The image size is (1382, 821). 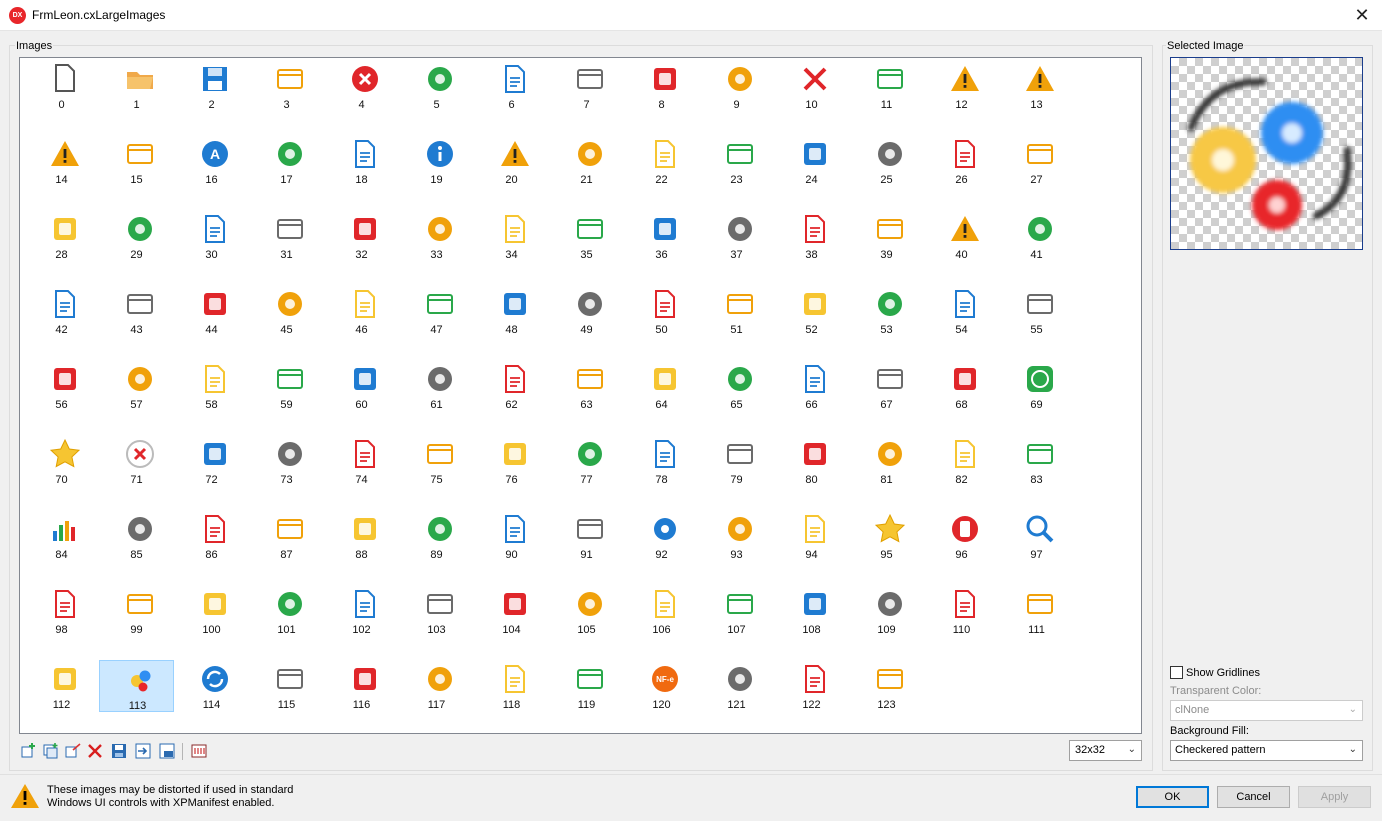 I want to click on image-cell: 118, so click(x=511, y=686).